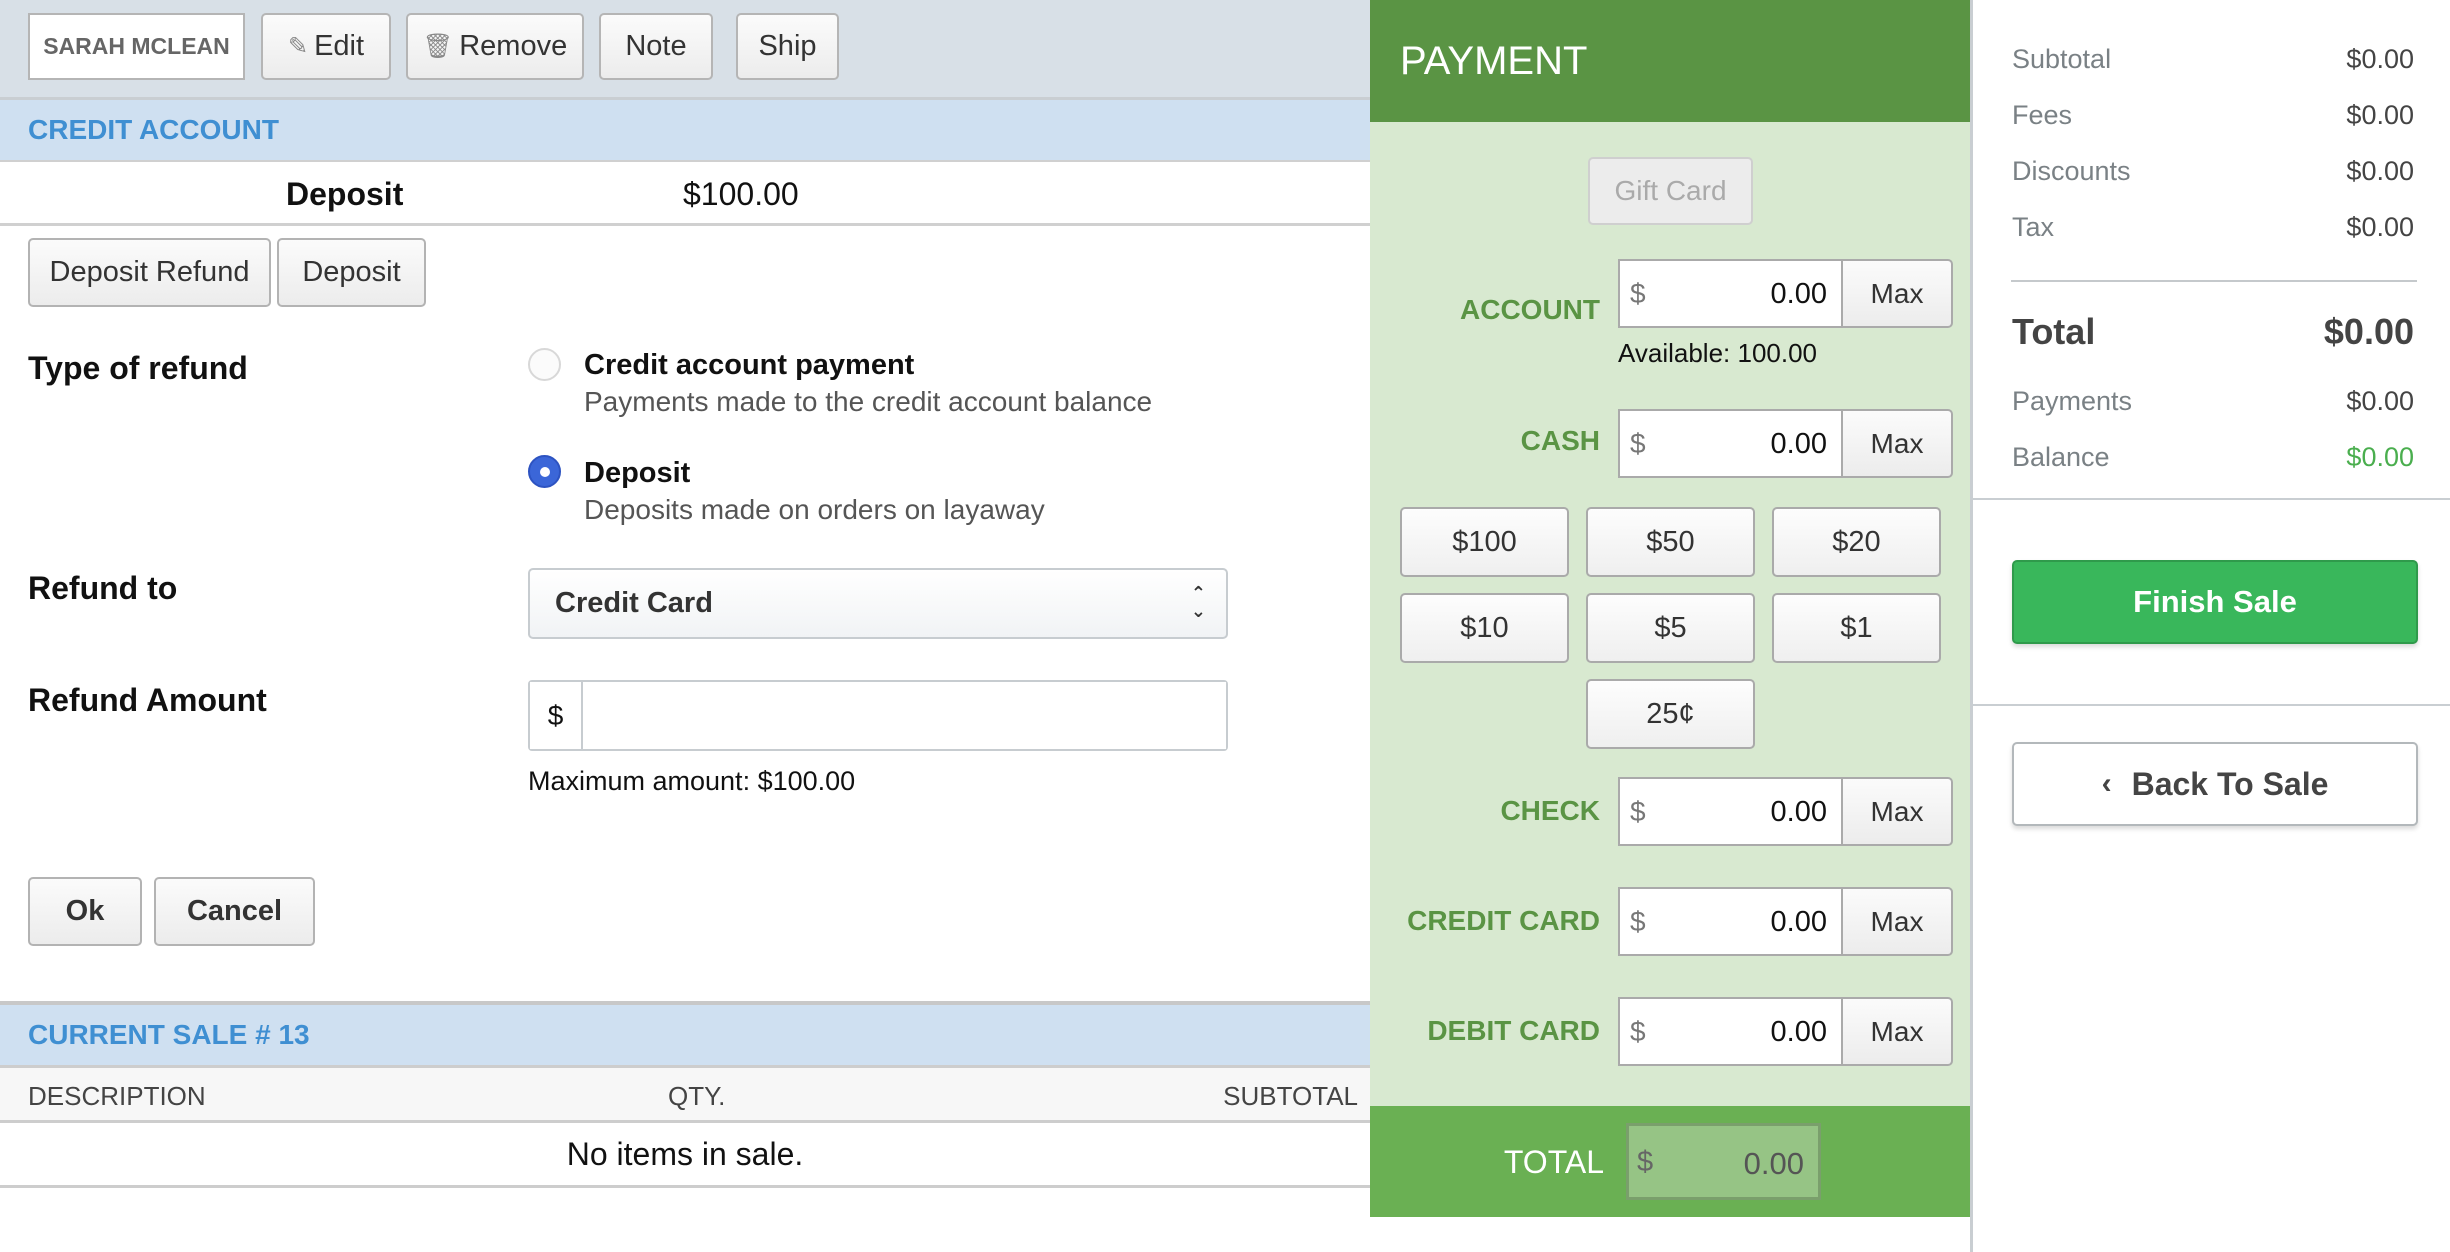  I want to click on sale-table-header: DESCRIPTION QTY. SUBTOTAL, so click(685, 1094).